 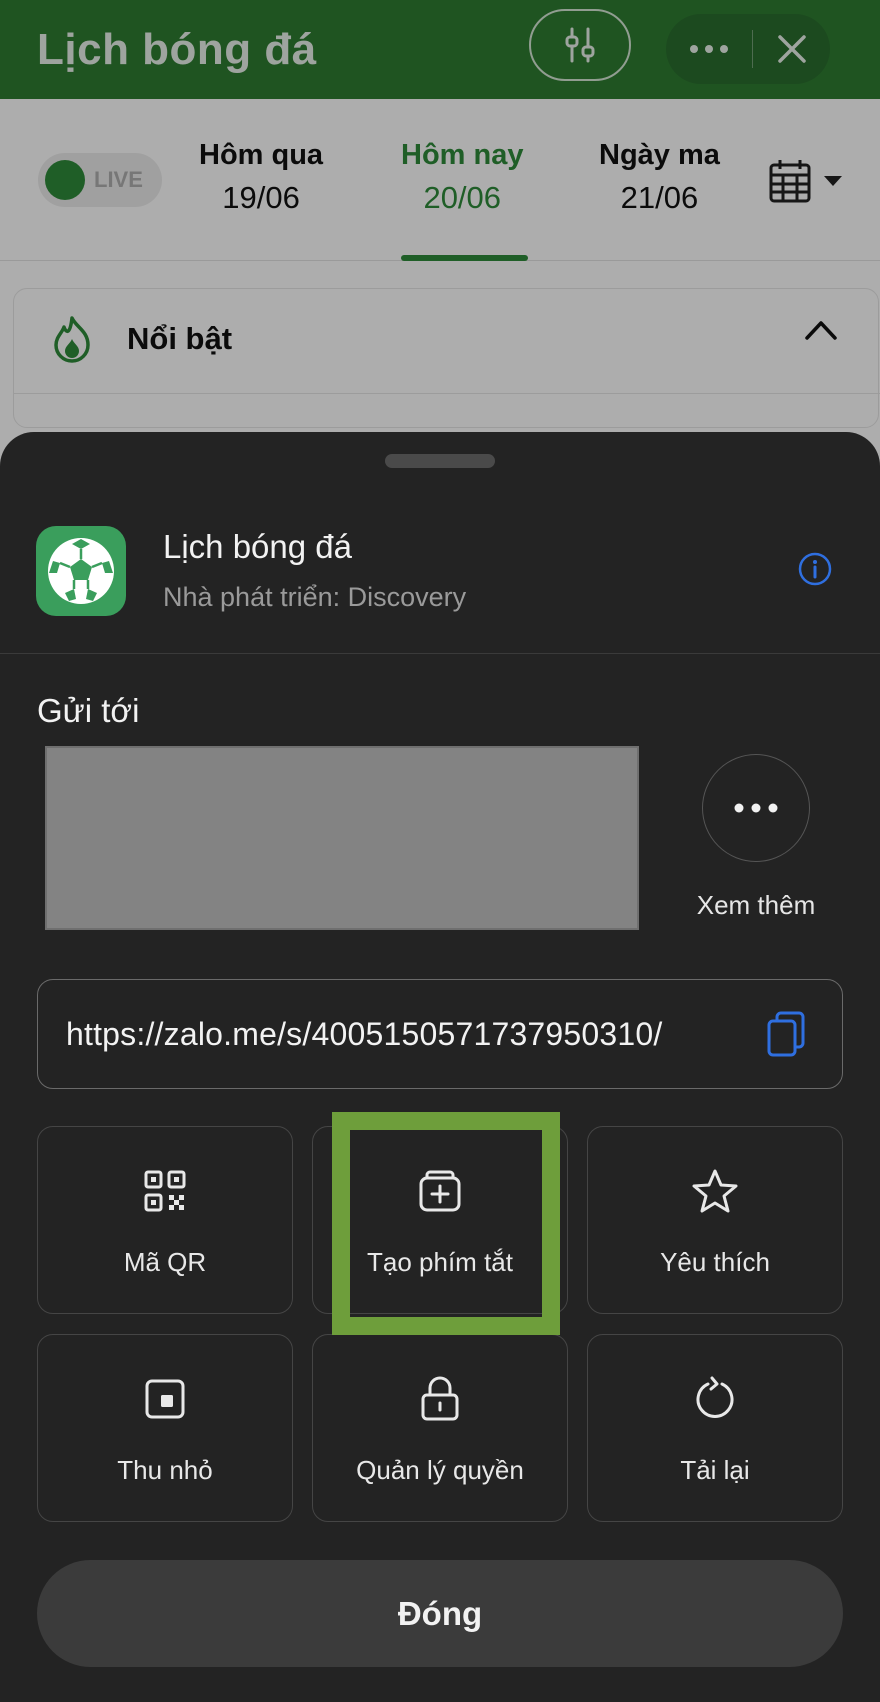 I want to click on app-info-button, so click(x=815, y=571).